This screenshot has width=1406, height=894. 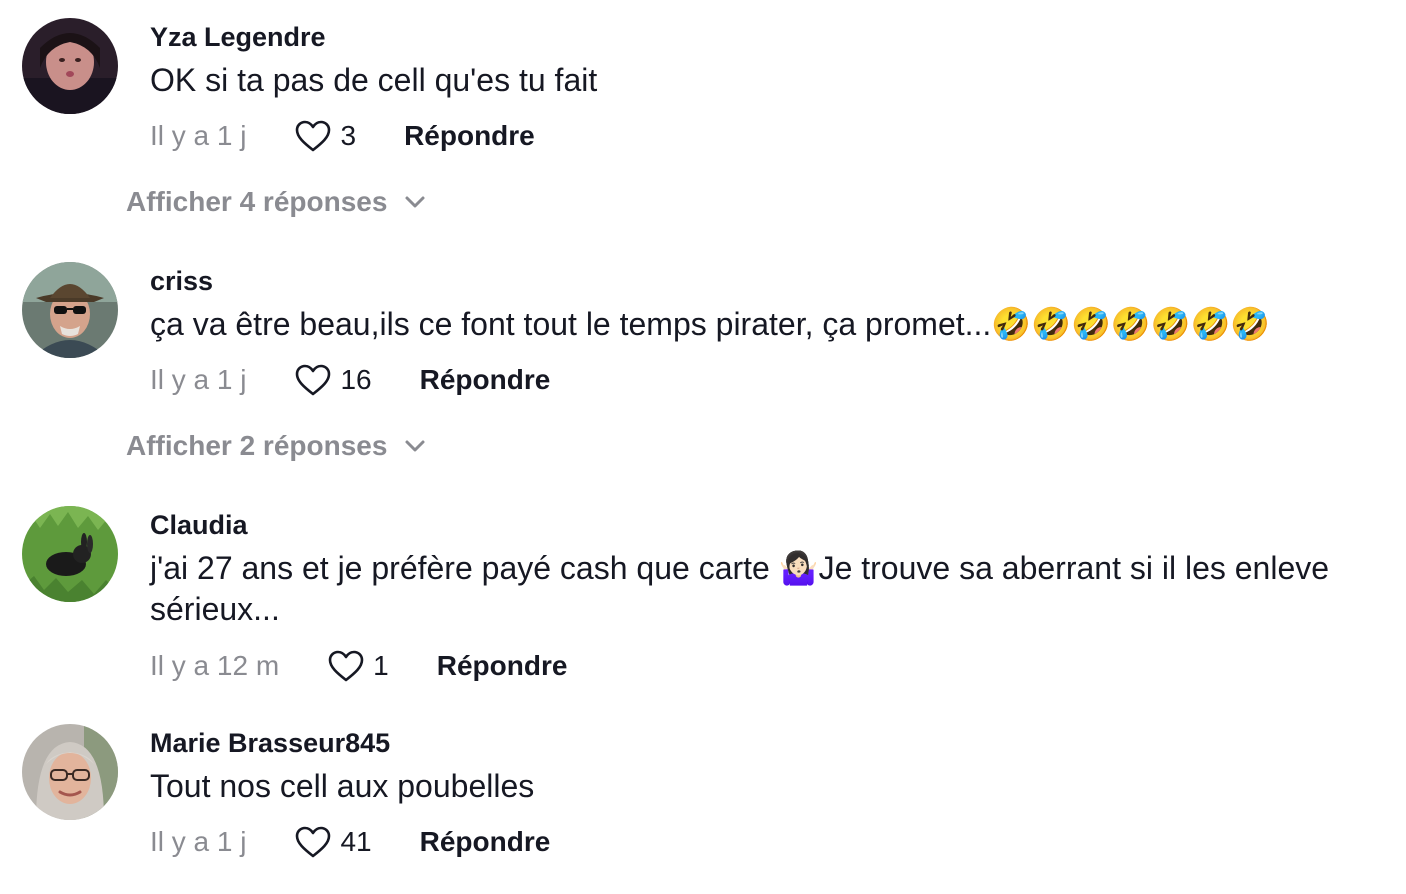 I want to click on show-replies-button: Afficher 4 réponses, so click(x=276, y=202).